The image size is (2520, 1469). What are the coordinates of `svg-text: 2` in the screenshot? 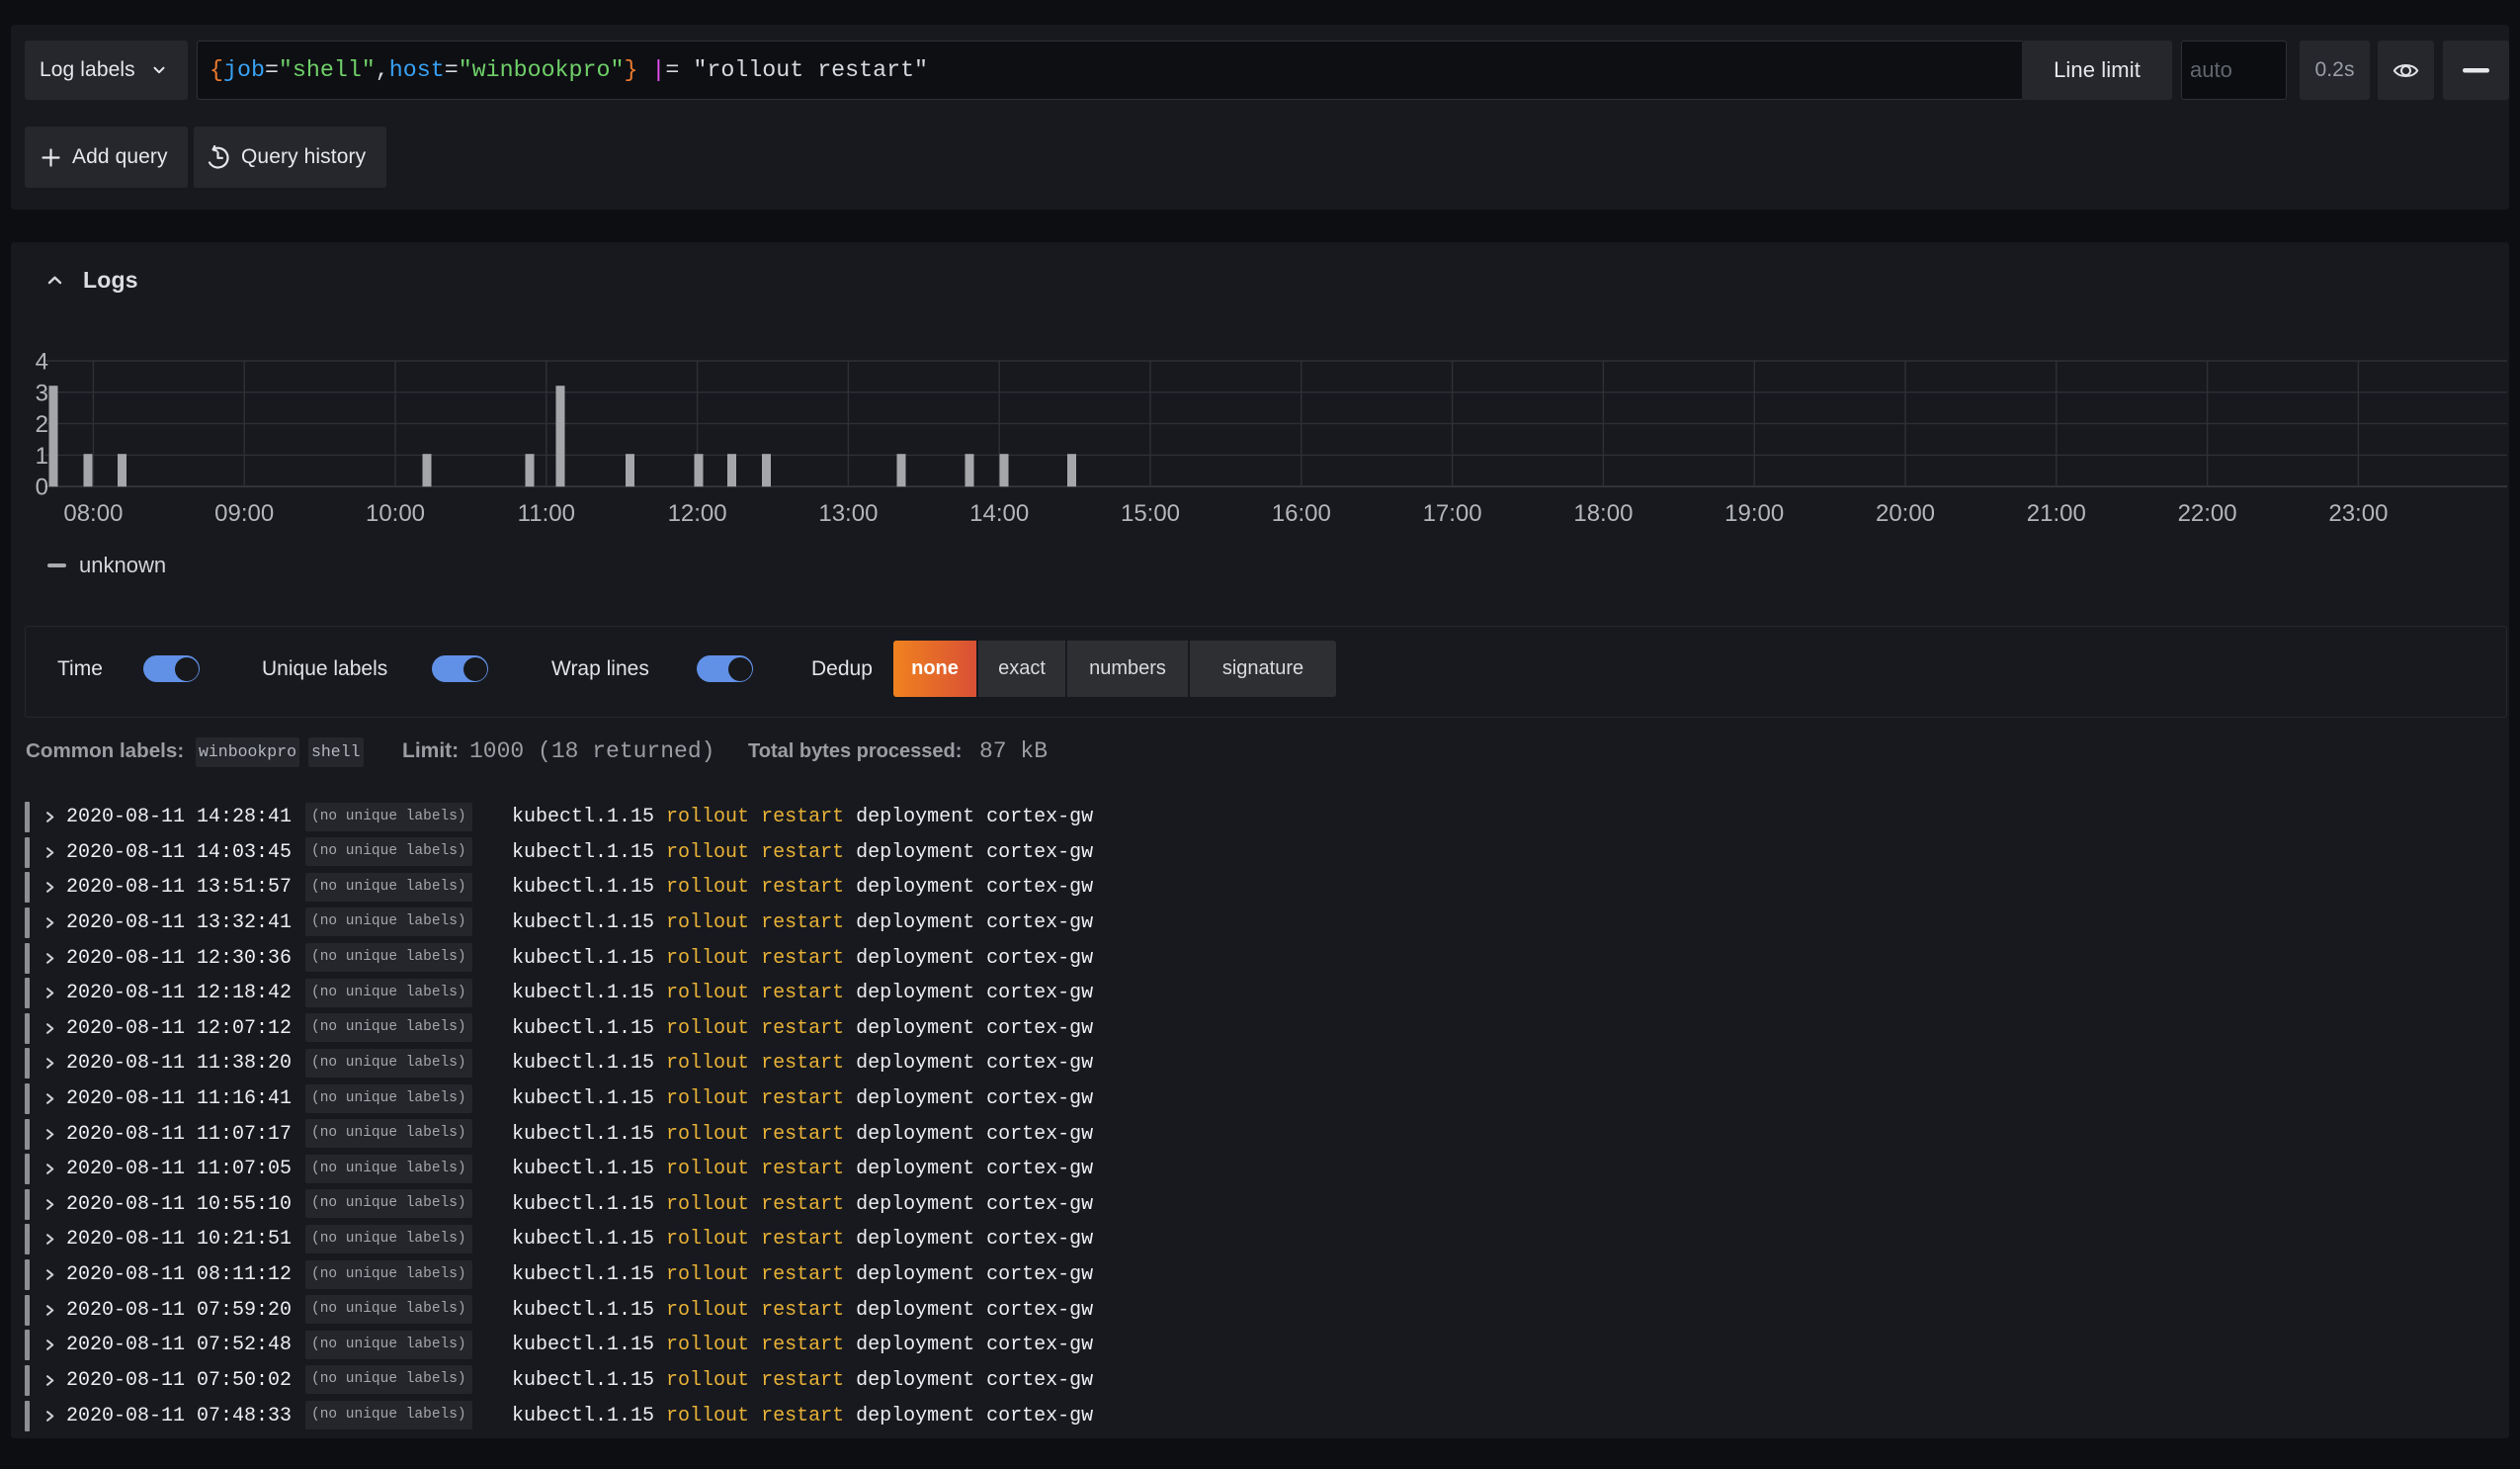 It's located at (42, 424).